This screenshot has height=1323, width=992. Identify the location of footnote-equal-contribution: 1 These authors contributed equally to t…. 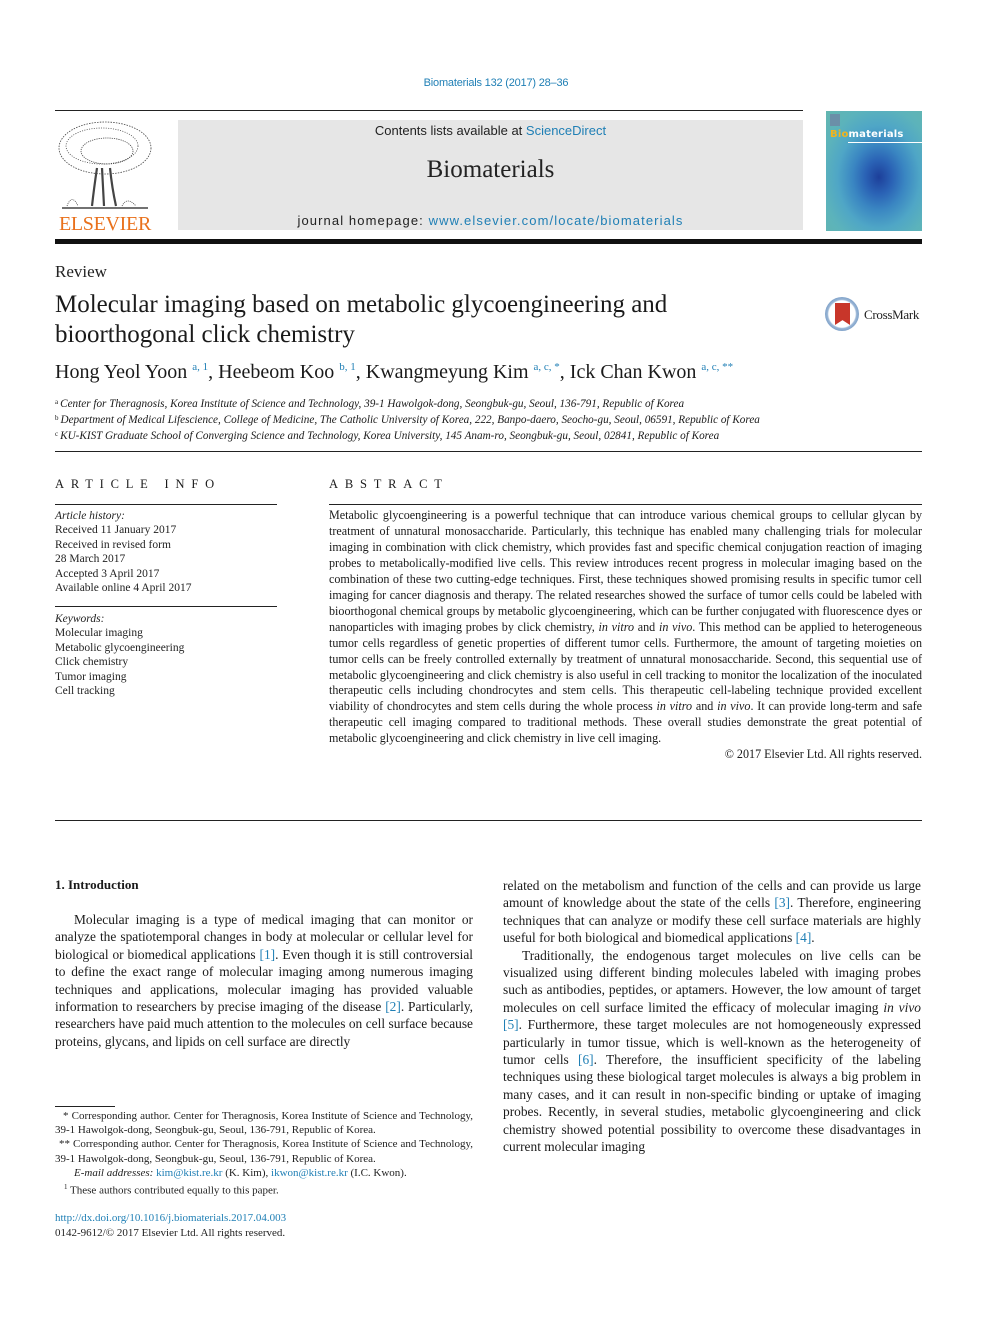
(264, 1189).